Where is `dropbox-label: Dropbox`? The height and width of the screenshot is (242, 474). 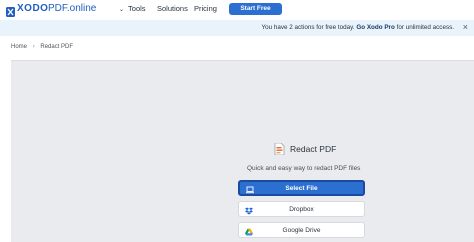
dropbox-label: Dropbox is located at coordinates (301, 209).